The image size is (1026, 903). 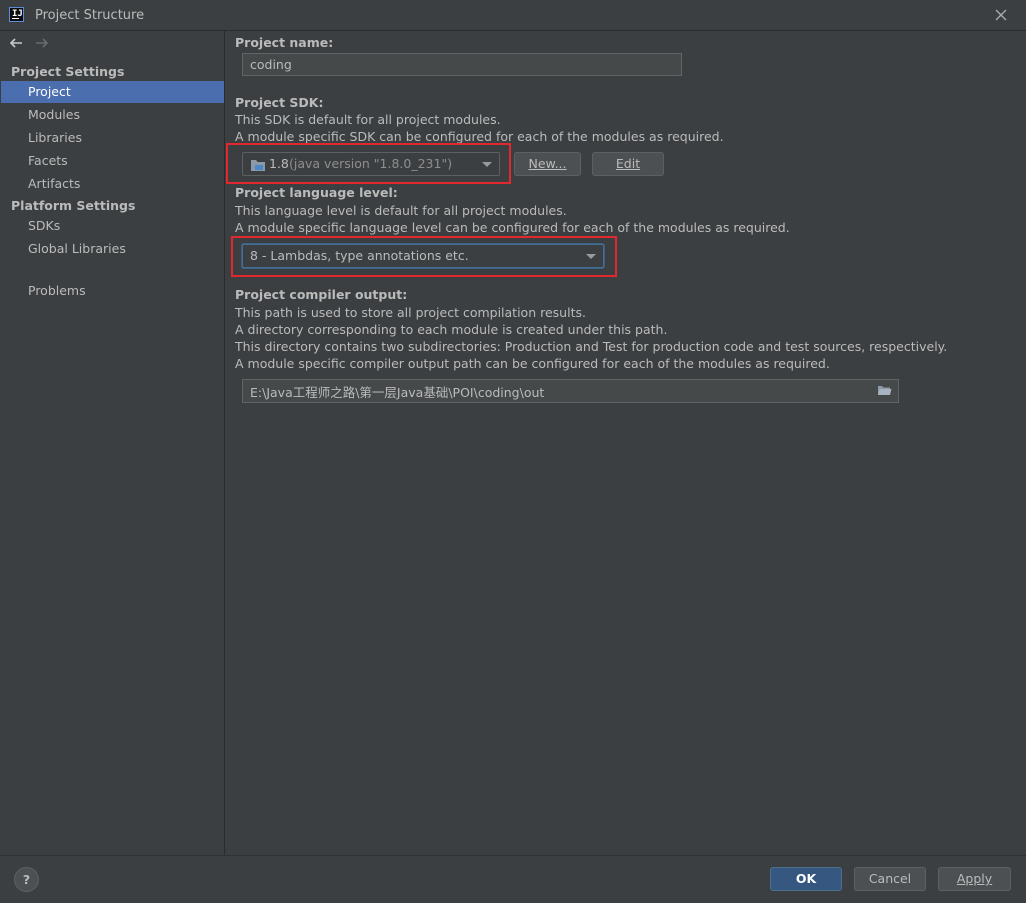 What do you see at coordinates (68, 71) in the screenshot?
I see `project-settings-heading: Project Settings` at bounding box center [68, 71].